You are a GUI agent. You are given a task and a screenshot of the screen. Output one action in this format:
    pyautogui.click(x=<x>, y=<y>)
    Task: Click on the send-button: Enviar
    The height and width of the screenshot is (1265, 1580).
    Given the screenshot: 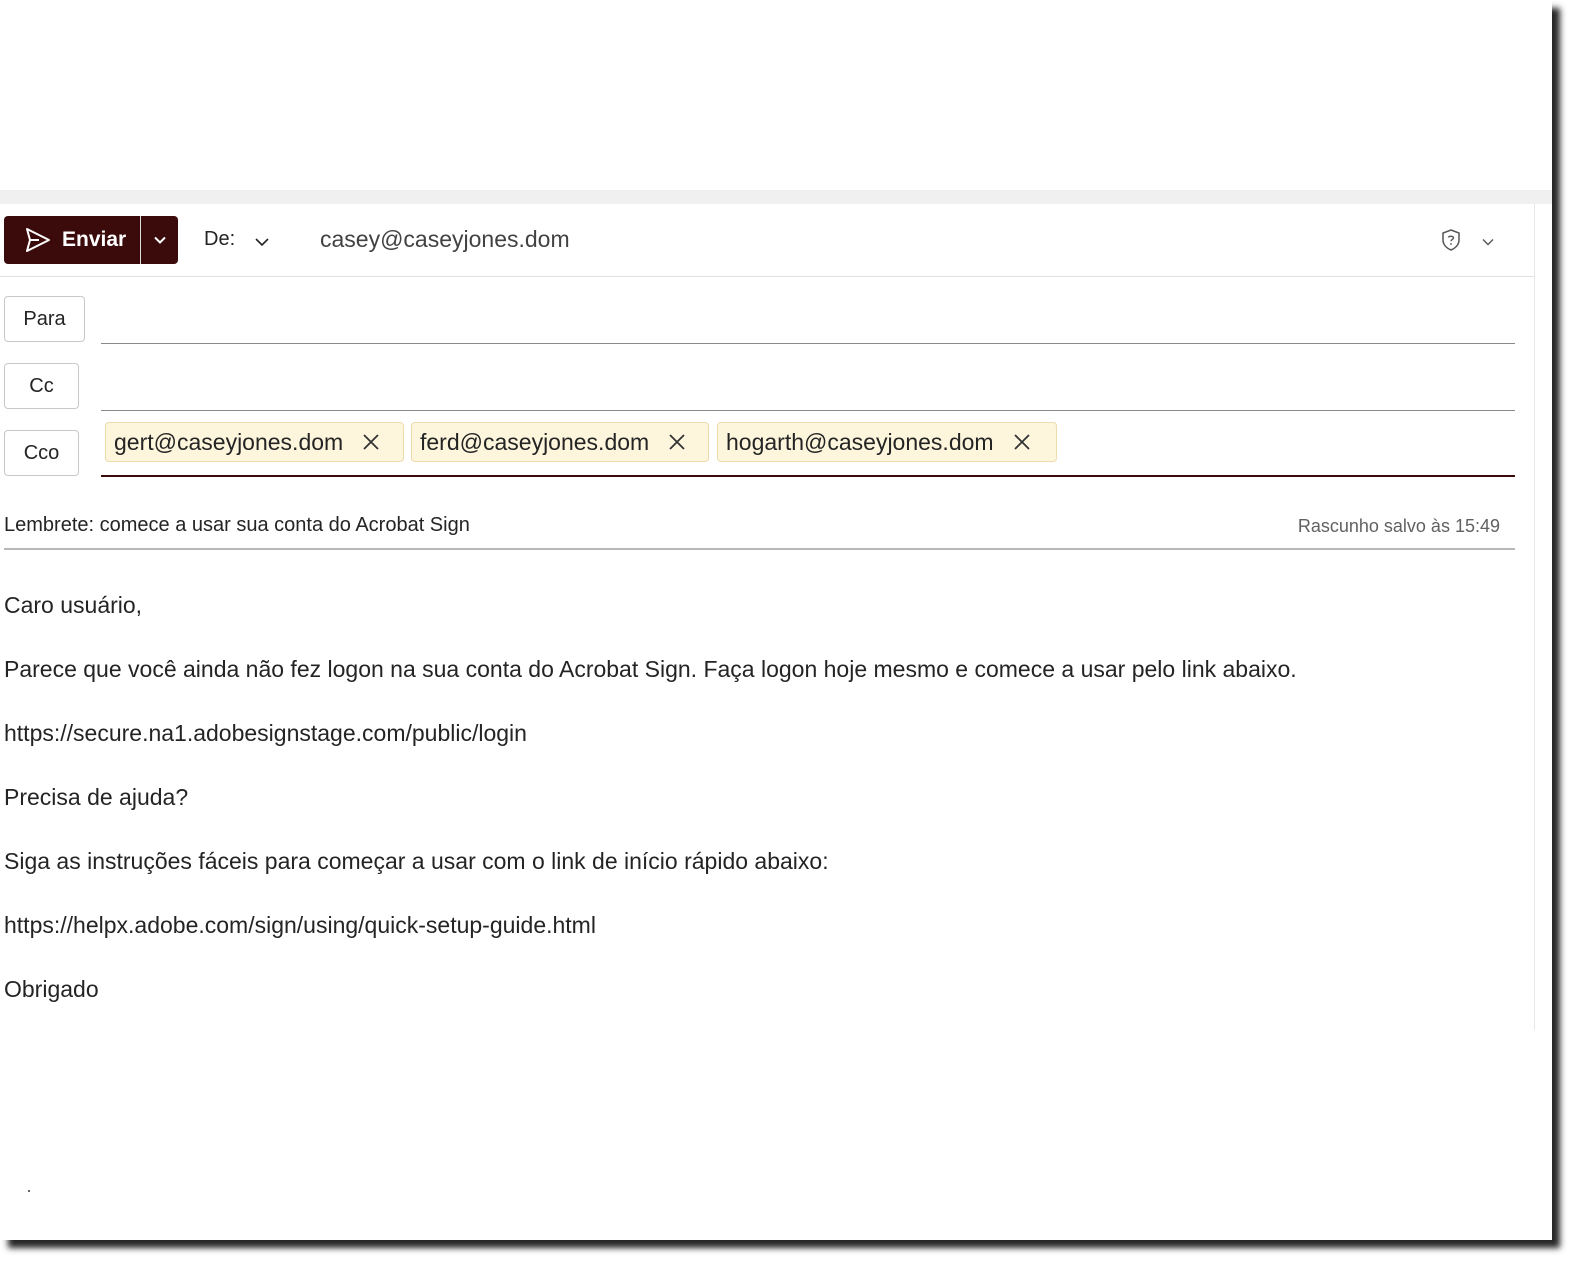 What is the action you would take?
    pyautogui.click(x=72, y=240)
    